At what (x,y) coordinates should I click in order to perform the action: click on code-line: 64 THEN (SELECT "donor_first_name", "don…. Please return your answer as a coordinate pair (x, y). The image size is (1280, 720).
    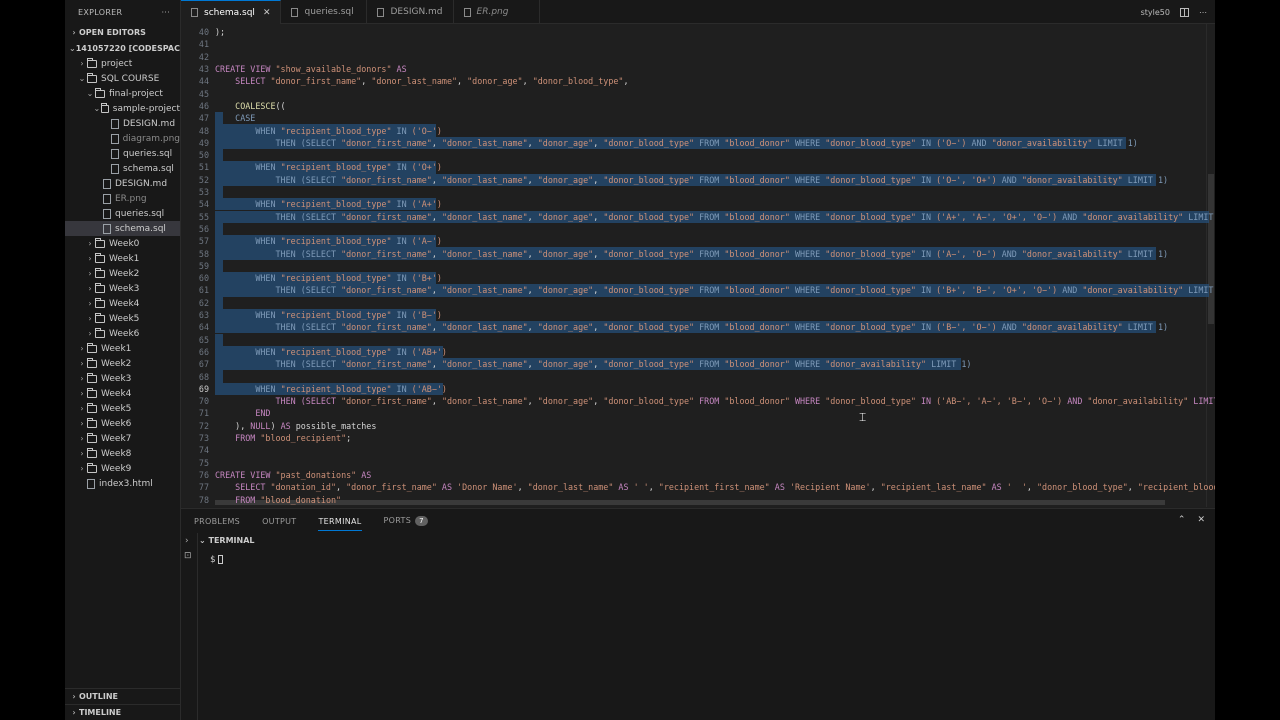
    Looking at the image, I should click on (698, 327).